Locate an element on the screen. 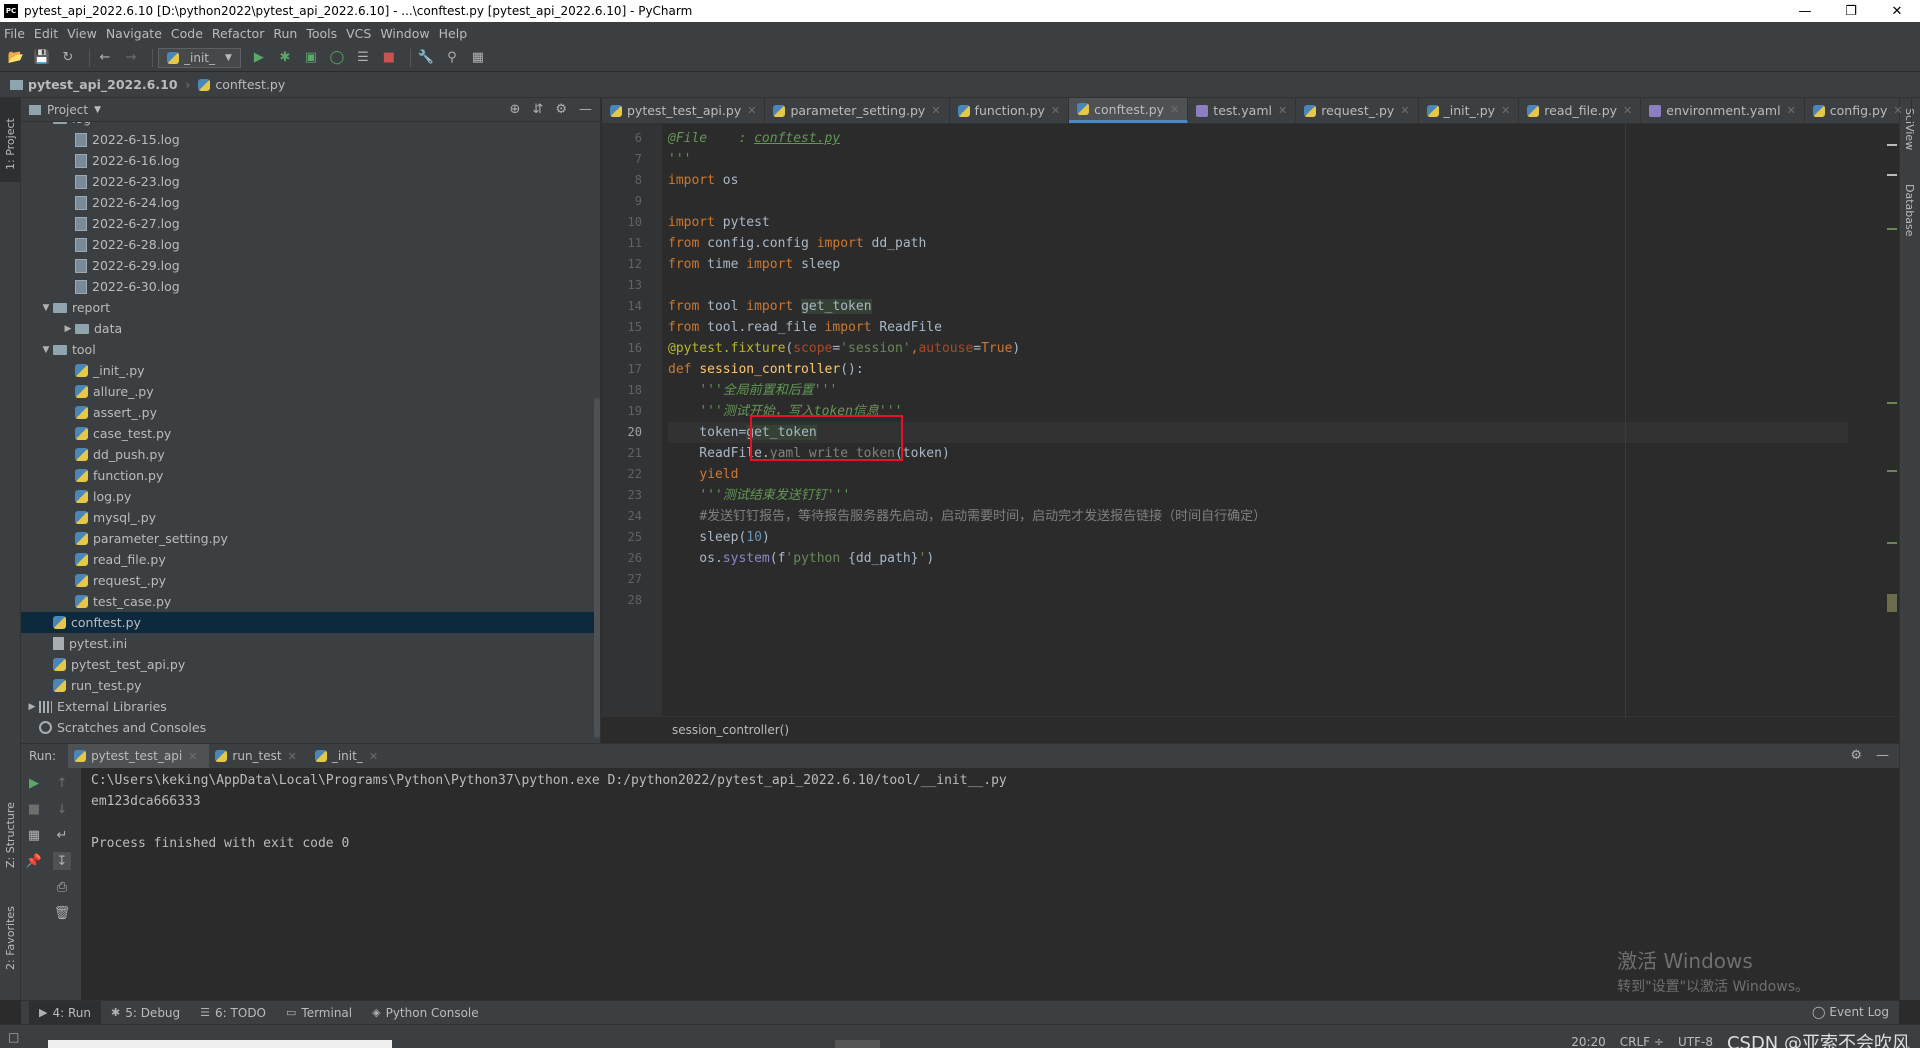 The height and width of the screenshot is (1048, 1920). up-icon: ↑ is located at coordinates (62, 783).